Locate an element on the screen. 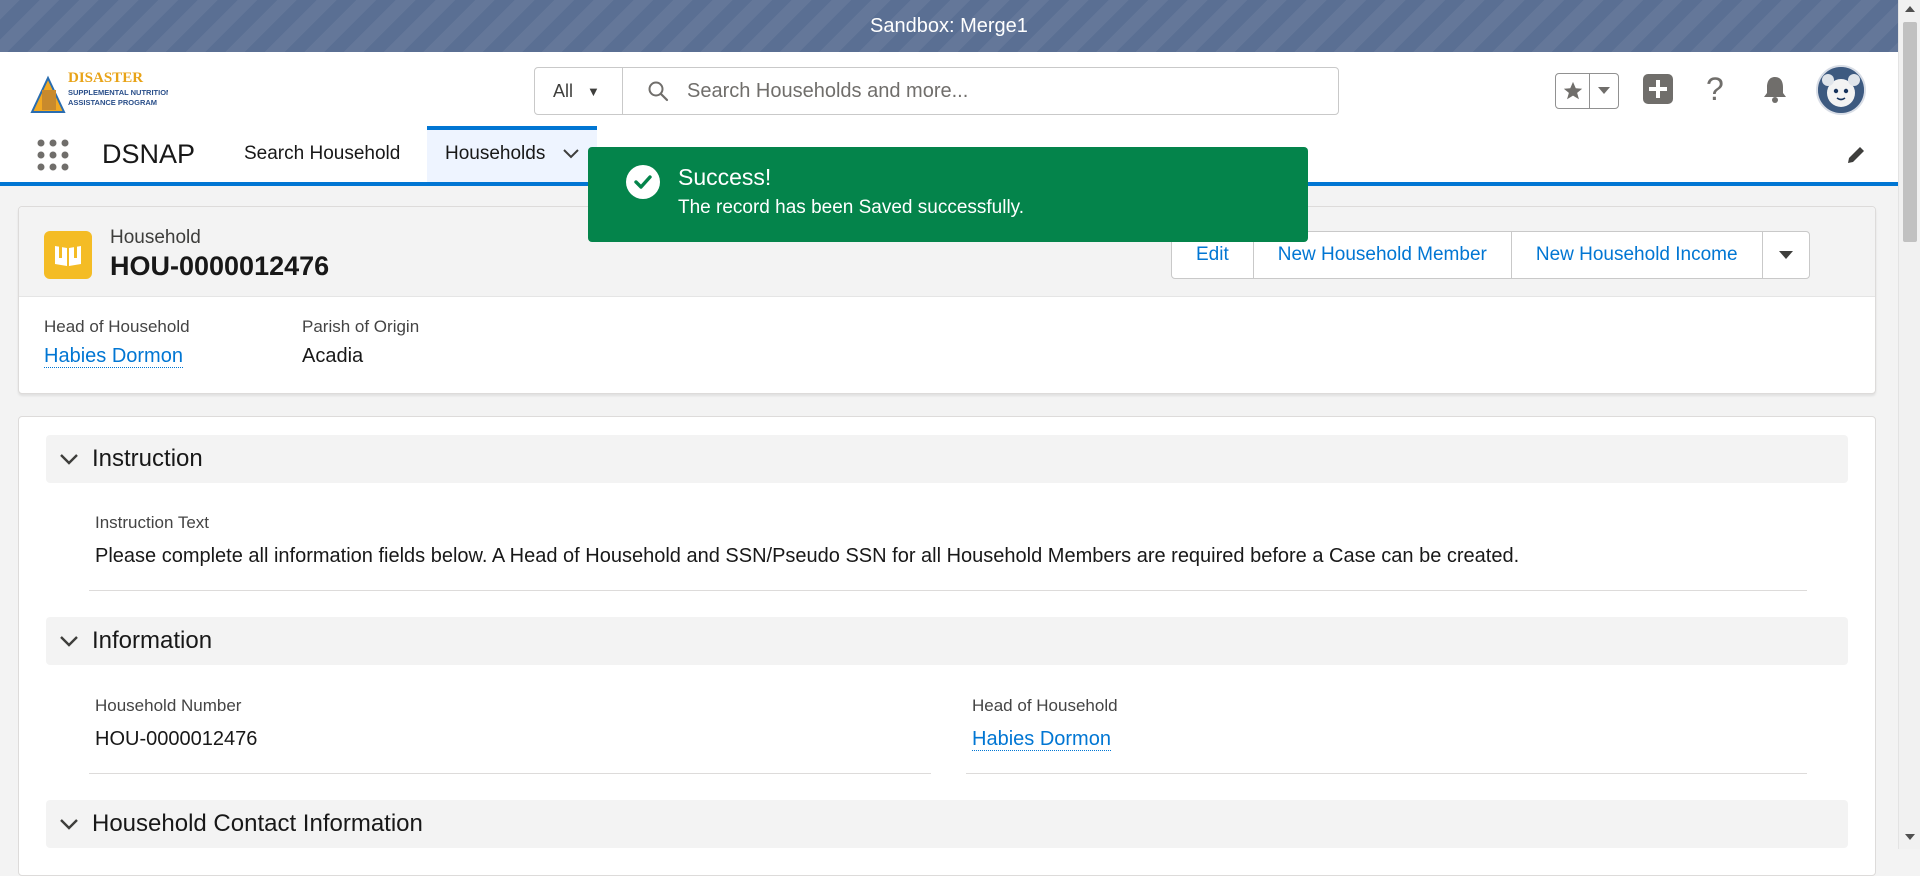  record-type-label: Household is located at coordinates (155, 237).